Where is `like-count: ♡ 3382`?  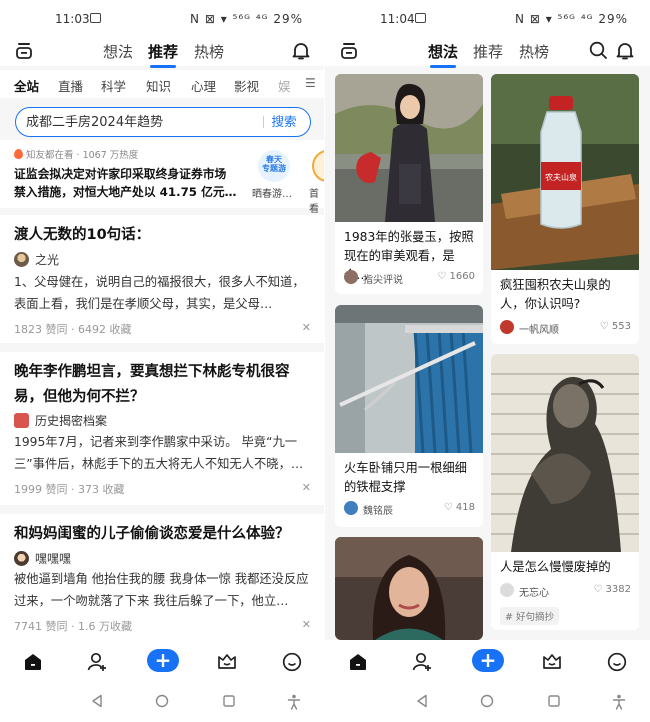
like-count: ♡ 3382 is located at coordinates (612, 589).